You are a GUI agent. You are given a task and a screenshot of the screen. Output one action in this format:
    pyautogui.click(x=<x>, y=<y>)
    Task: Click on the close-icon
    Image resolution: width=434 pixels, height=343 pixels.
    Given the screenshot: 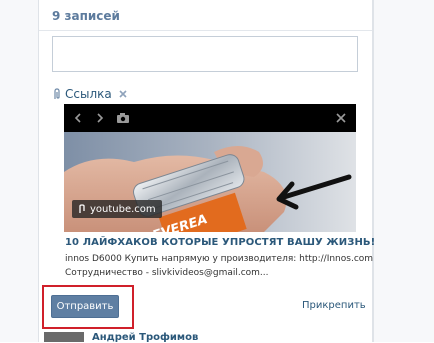 What is the action you would take?
    pyautogui.click(x=341, y=118)
    